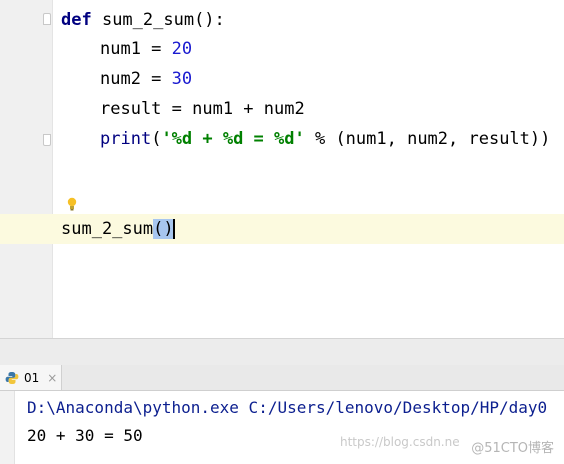  Describe the element at coordinates (76, 20) in the screenshot. I see `def-keyword: def` at that location.